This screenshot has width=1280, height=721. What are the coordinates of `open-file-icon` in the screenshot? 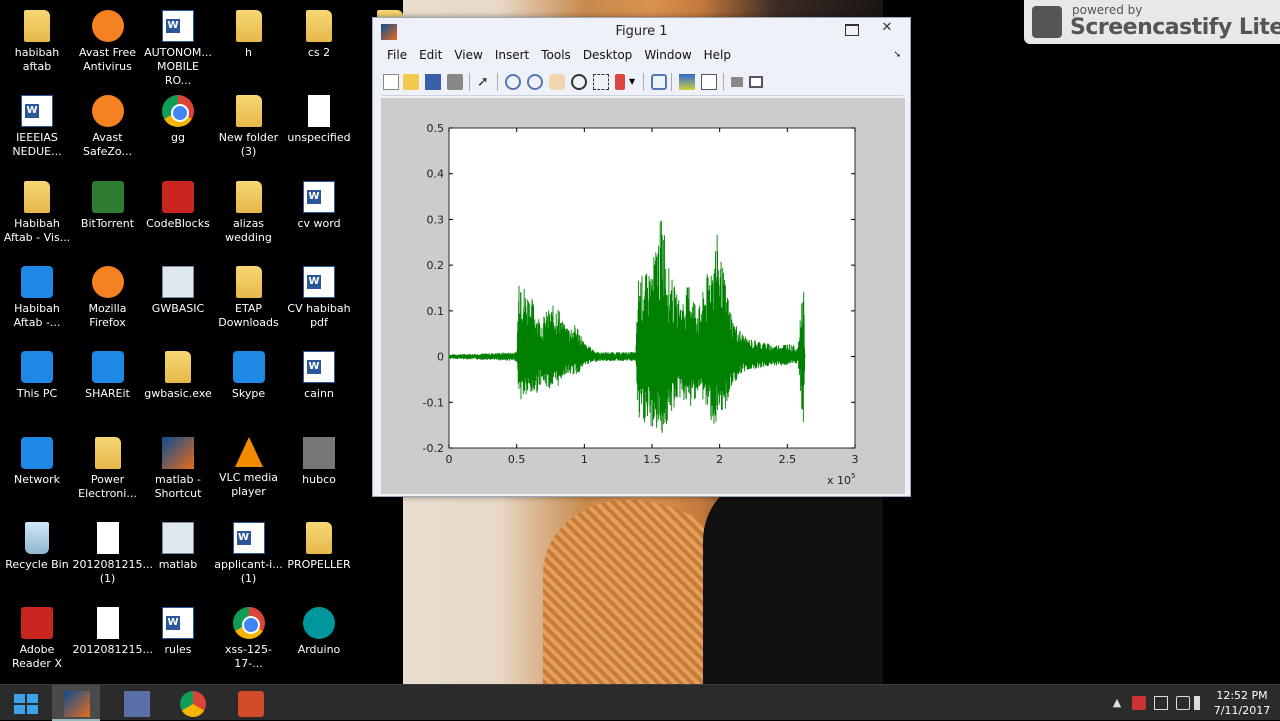 It's located at (411, 82).